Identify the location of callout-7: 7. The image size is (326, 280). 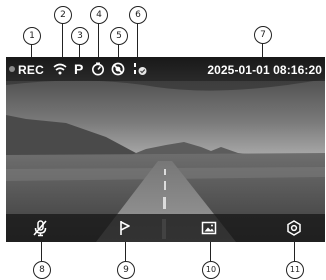
(263, 35).